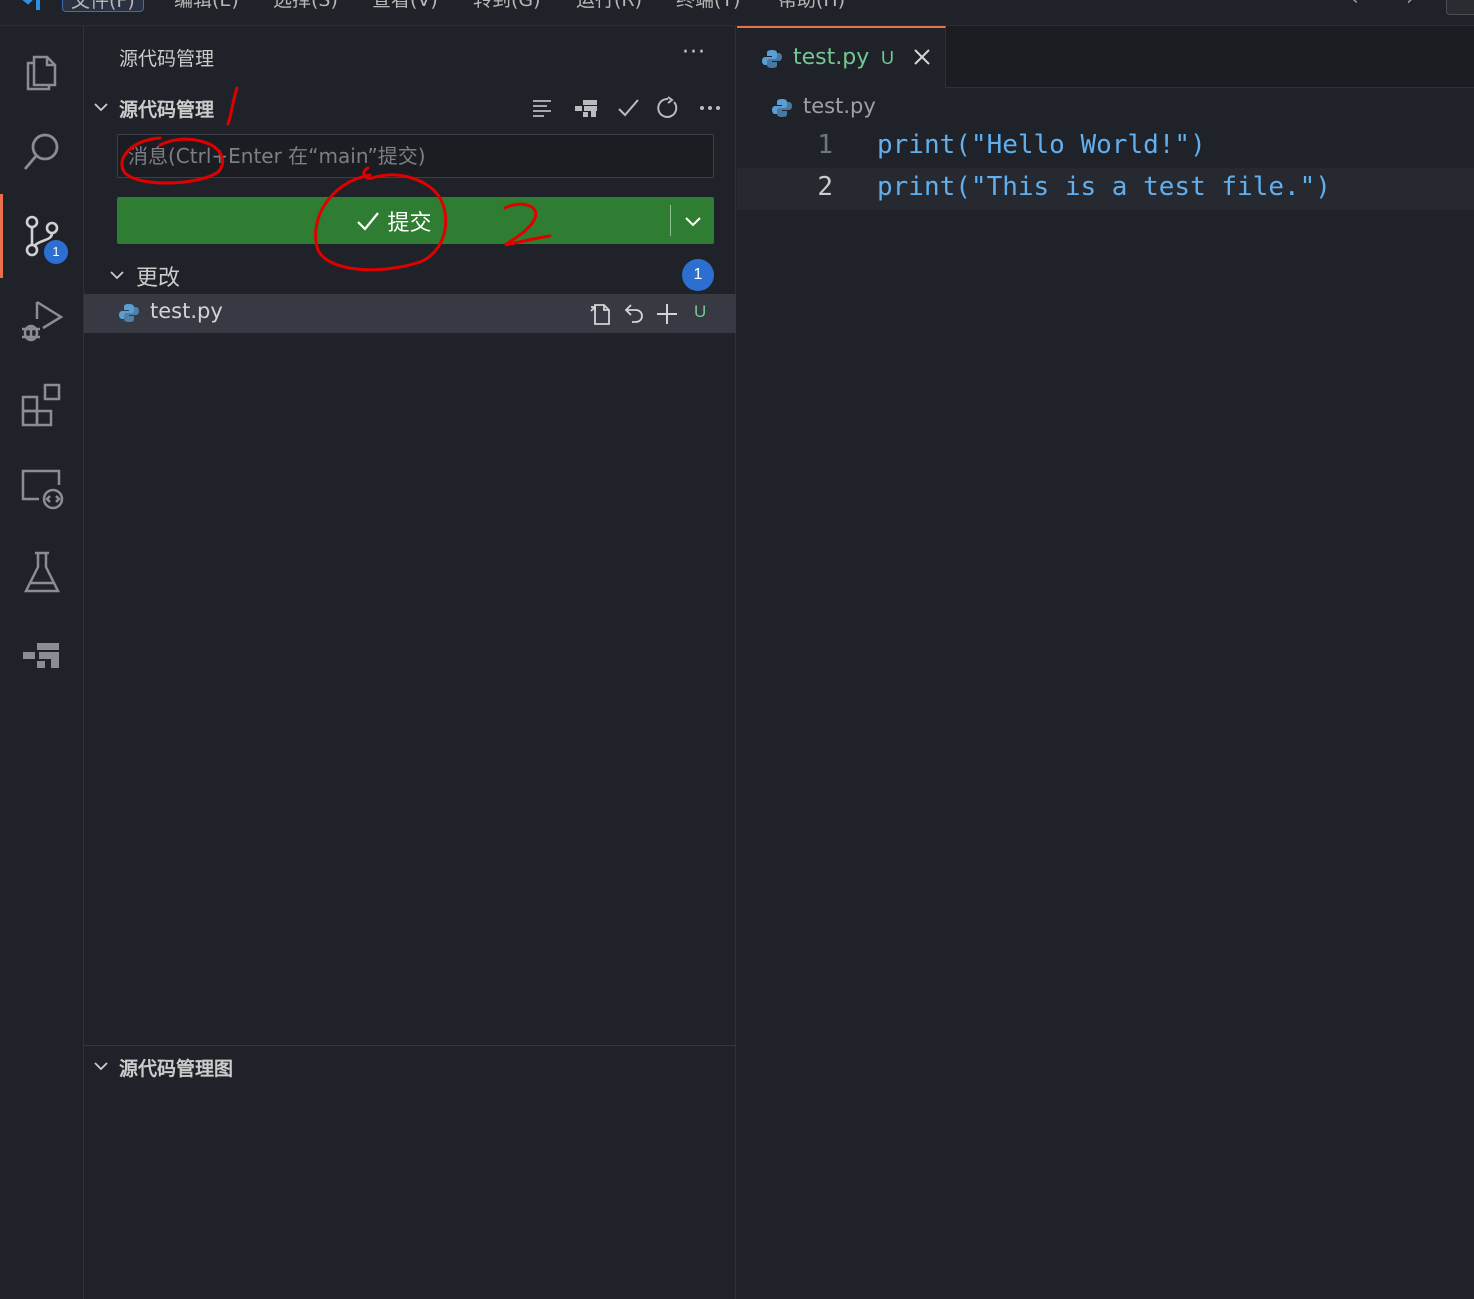  Describe the element at coordinates (41, 73) in the screenshot. I see `files-icon` at that location.